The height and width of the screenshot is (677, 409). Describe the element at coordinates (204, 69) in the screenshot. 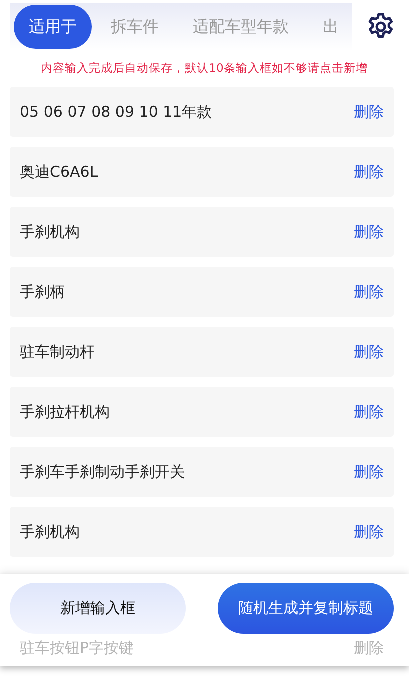

I see `notice-text: 内容输入完成后自动保存，默认10条输入框如不够请点击新增` at that location.